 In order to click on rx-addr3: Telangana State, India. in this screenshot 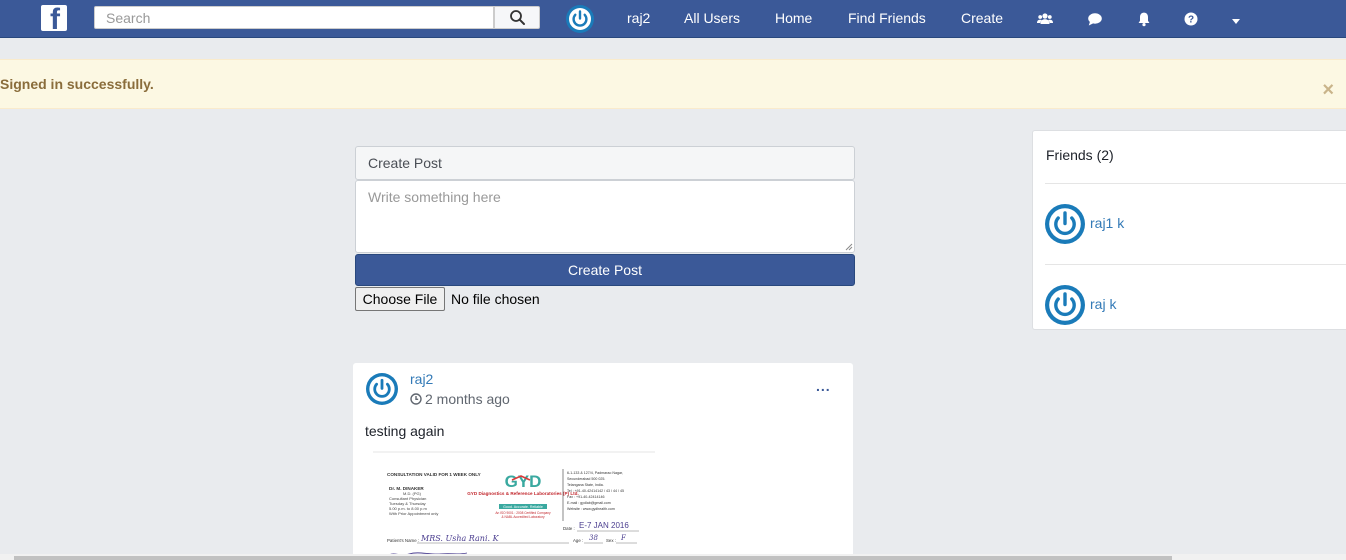, I will do `click(585, 485)`.